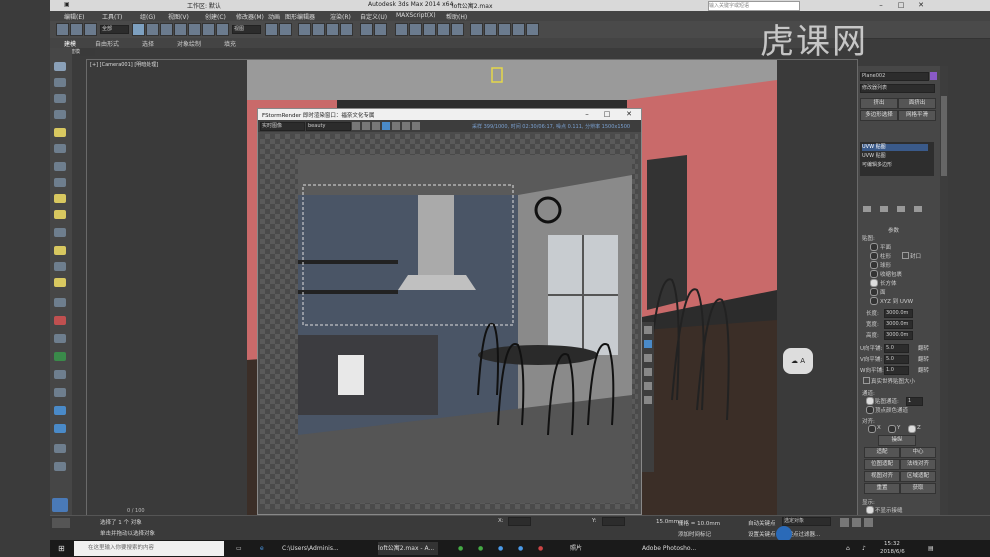 The width and height of the screenshot is (990, 557). What do you see at coordinates (648, 344) in the screenshot?
I see `float-tool-2-icon` at bounding box center [648, 344].